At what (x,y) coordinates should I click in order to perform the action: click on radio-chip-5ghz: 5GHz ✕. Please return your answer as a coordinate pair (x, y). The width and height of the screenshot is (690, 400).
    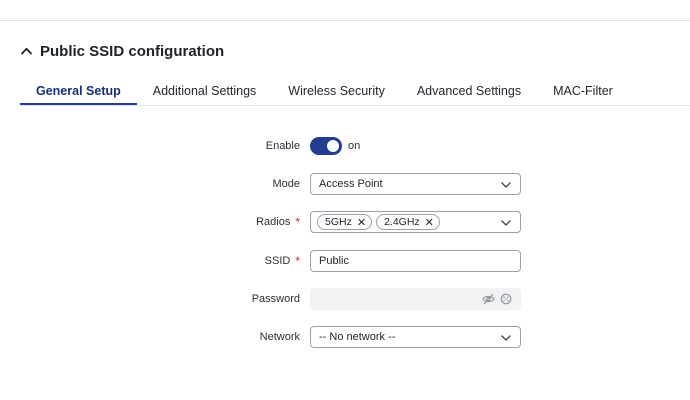
    Looking at the image, I should click on (345, 222).